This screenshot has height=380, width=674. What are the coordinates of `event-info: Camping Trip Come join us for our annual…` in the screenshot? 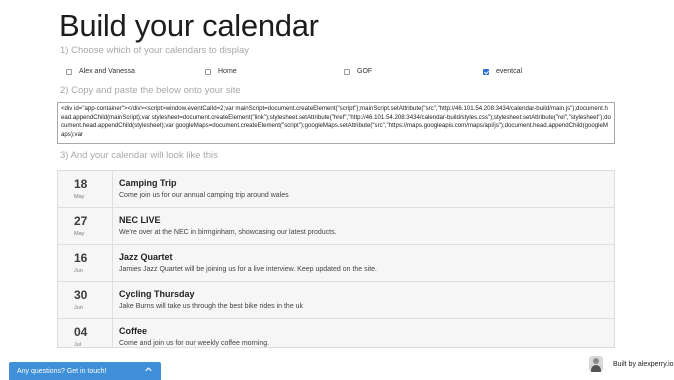 It's located at (201, 189).